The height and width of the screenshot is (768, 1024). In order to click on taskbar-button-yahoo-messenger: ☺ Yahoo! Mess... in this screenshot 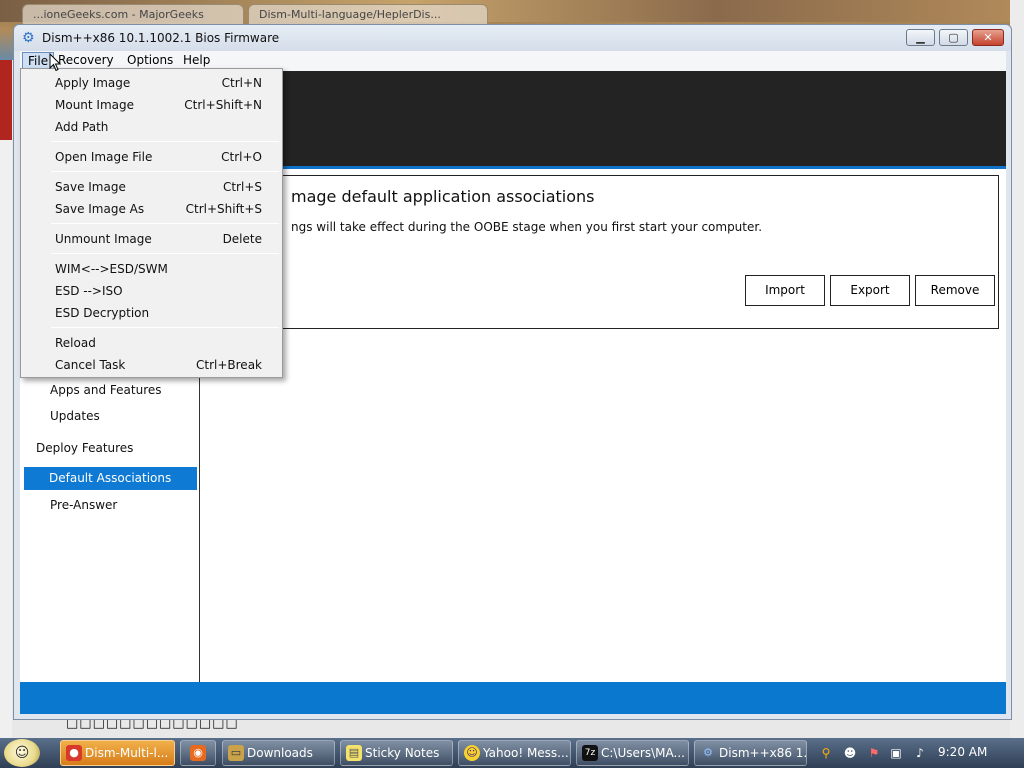, I will do `click(514, 753)`.